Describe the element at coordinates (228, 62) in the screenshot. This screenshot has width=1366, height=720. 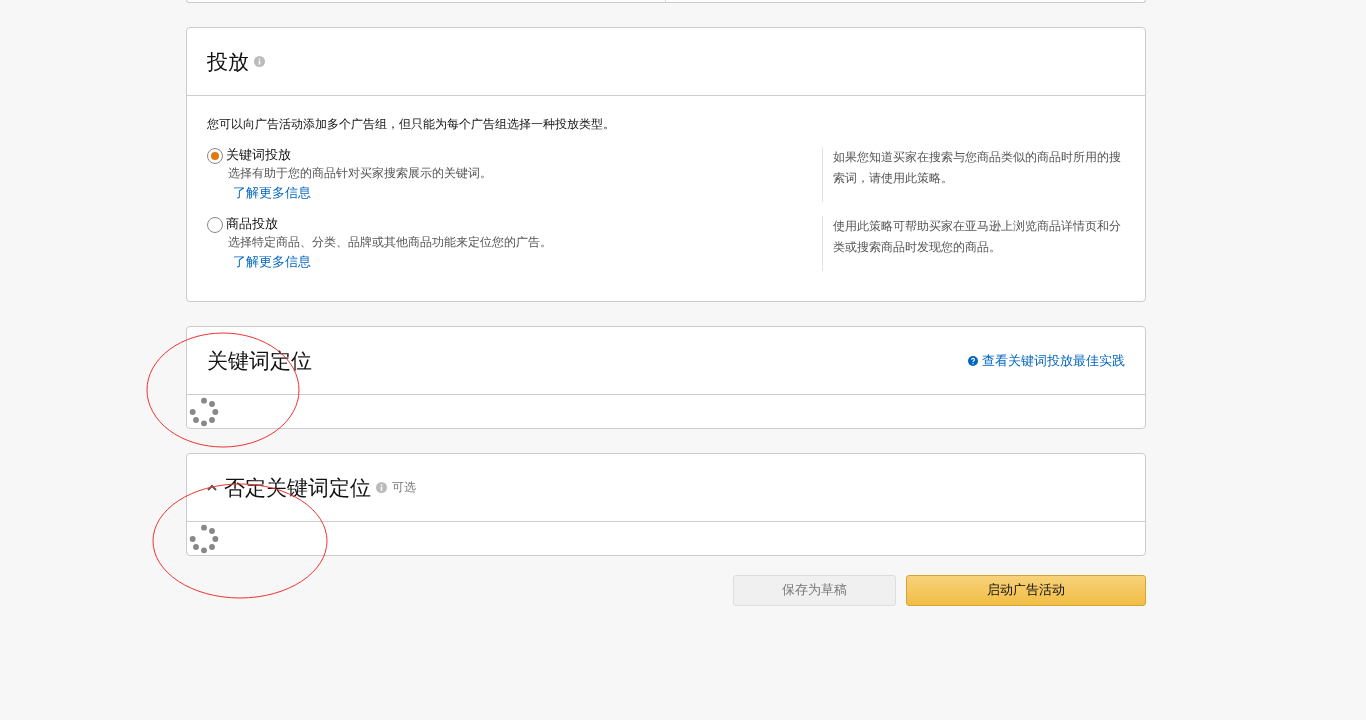
I see `section-title: 投放` at that location.